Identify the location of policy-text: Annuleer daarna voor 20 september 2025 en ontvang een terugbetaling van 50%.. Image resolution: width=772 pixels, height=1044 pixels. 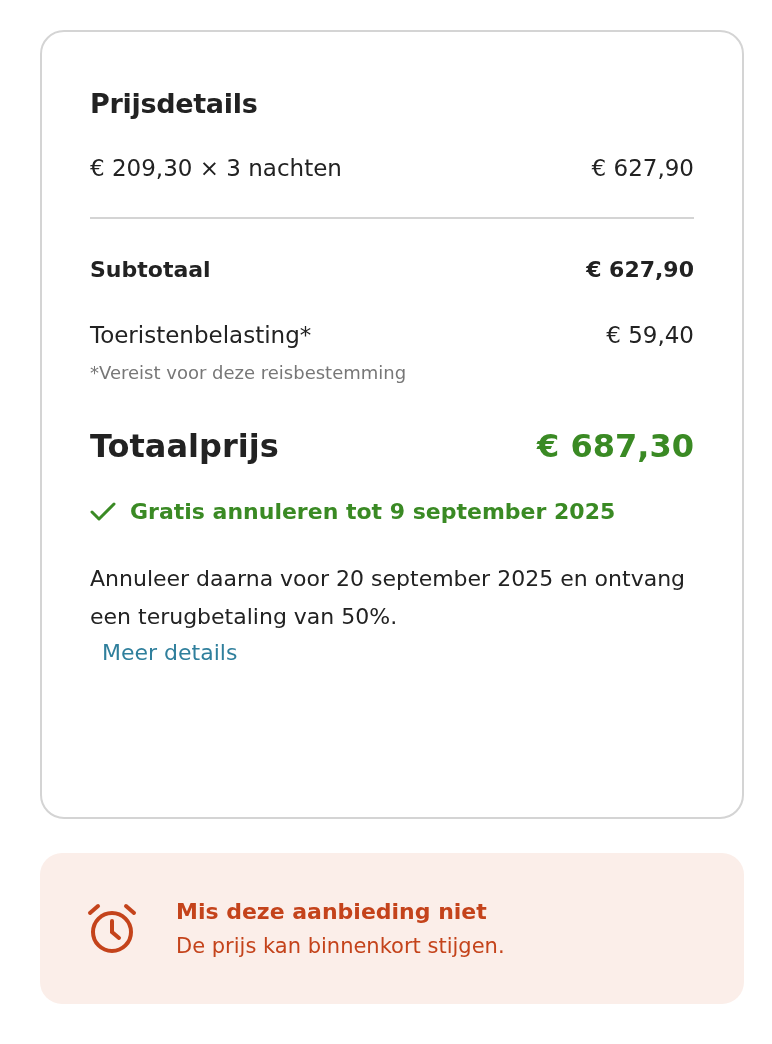
(388, 598).